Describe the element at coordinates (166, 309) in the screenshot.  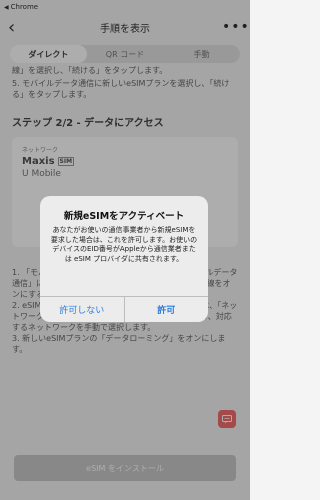
I see `allow-button: 許可` at that location.